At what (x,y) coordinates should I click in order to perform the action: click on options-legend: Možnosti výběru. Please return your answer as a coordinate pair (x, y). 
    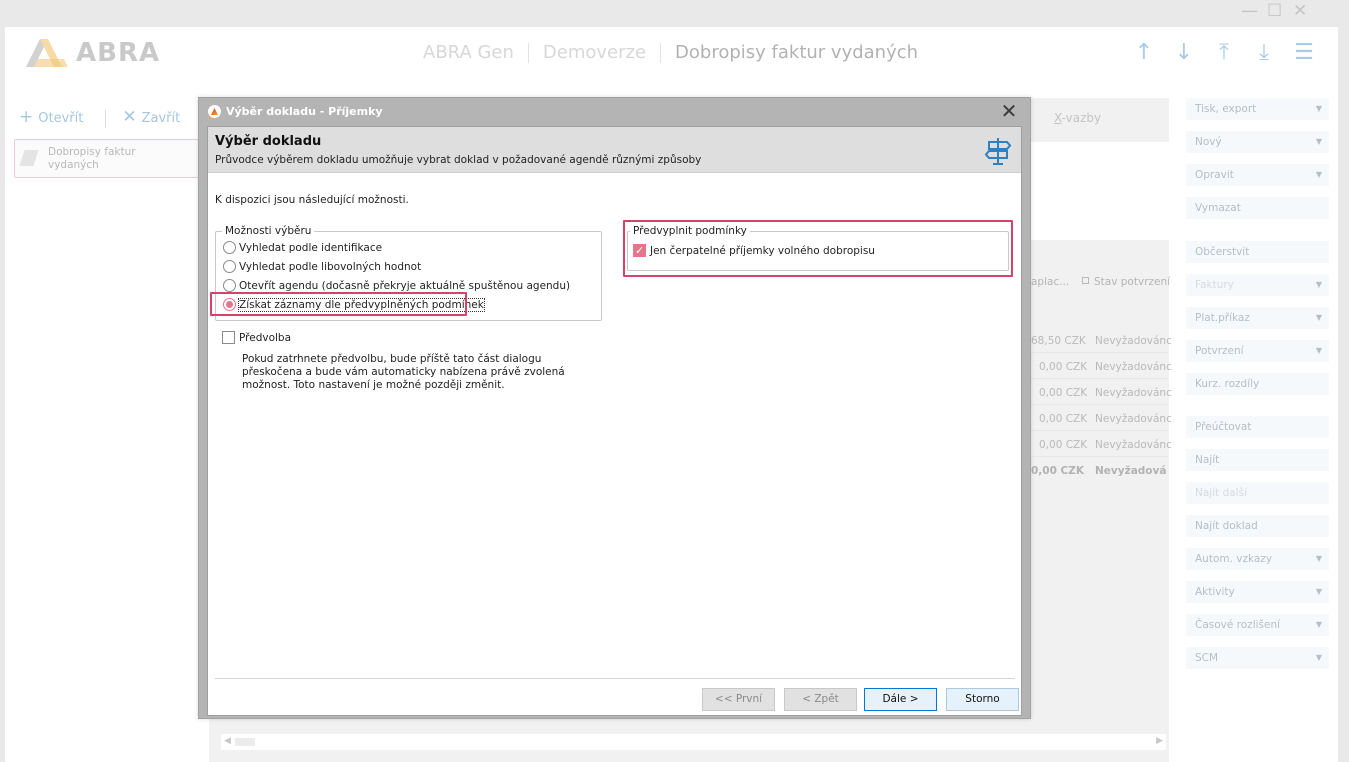
    Looking at the image, I should click on (268, 231).